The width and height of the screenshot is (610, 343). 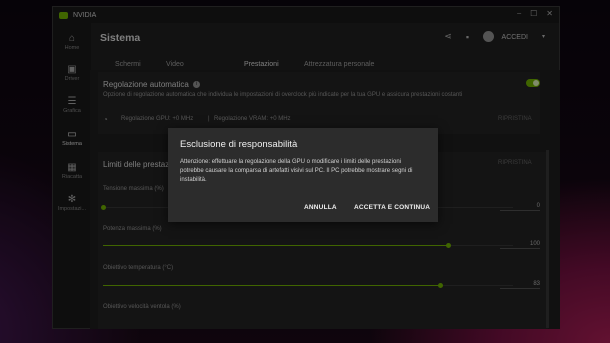 I want to click on cancel-button: ANNULLA, so click(x=320, y=207).